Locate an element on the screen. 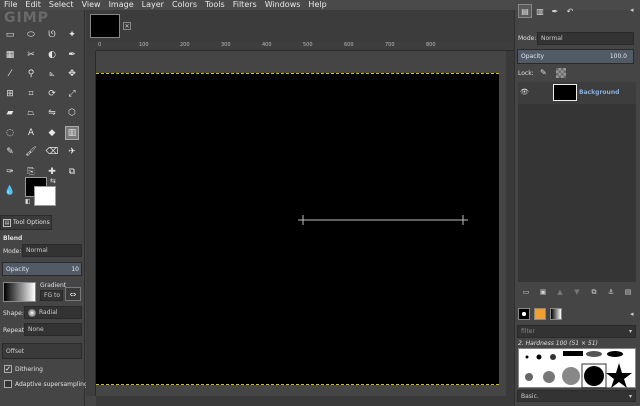 The image size is (640, 406). bucket-fill-icon: ◆ is located at coordinates (52, 133).